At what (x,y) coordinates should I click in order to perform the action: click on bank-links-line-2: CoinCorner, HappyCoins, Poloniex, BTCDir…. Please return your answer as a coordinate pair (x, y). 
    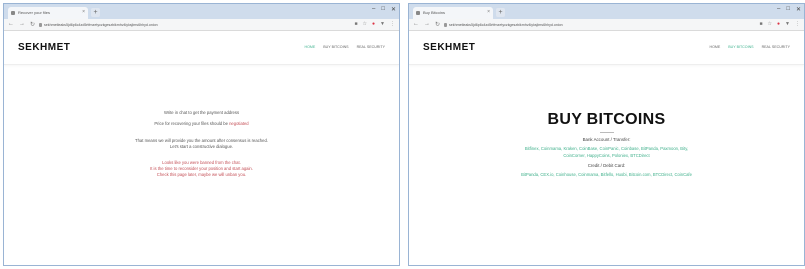
    Looking at the image, I should click on (606, 155).